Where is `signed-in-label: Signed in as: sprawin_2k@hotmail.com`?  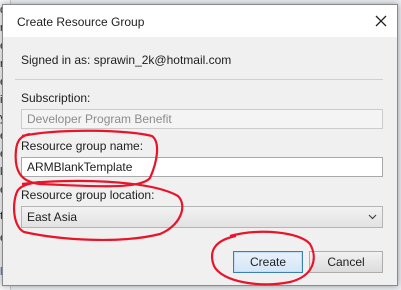 signed-in-label: Signed in as: sprawin_2k@hotmail.com is located at coordinates (126, 60).